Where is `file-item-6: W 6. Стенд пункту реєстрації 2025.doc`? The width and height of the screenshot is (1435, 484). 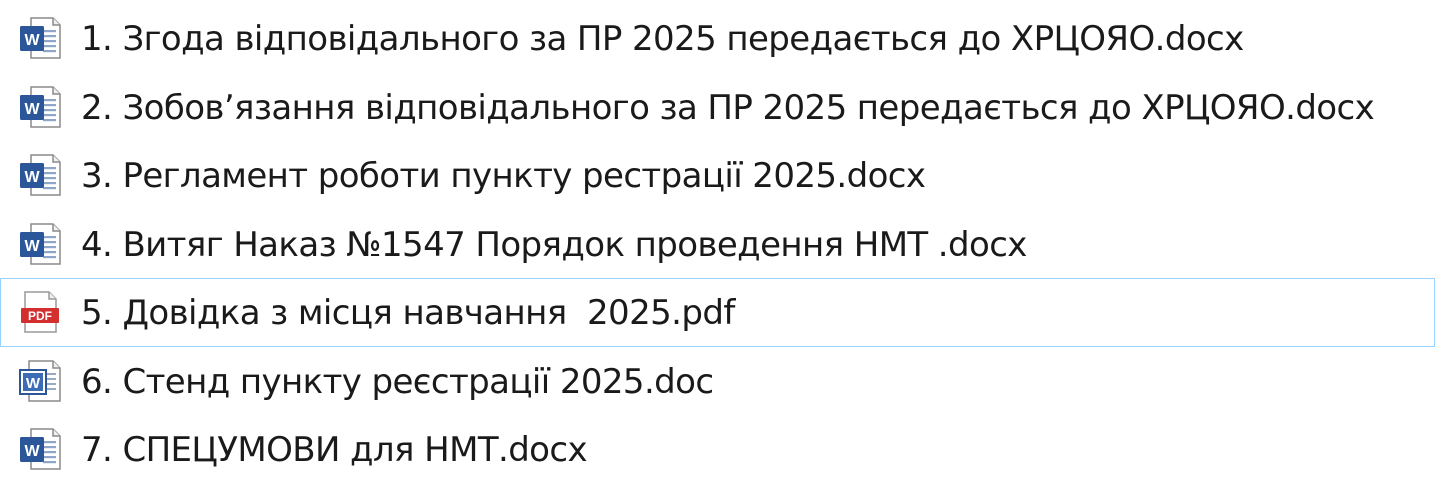
file-item-6: W 6. Стенд пункту реєстрації 2025.doc is located at coordinates (717, 381).